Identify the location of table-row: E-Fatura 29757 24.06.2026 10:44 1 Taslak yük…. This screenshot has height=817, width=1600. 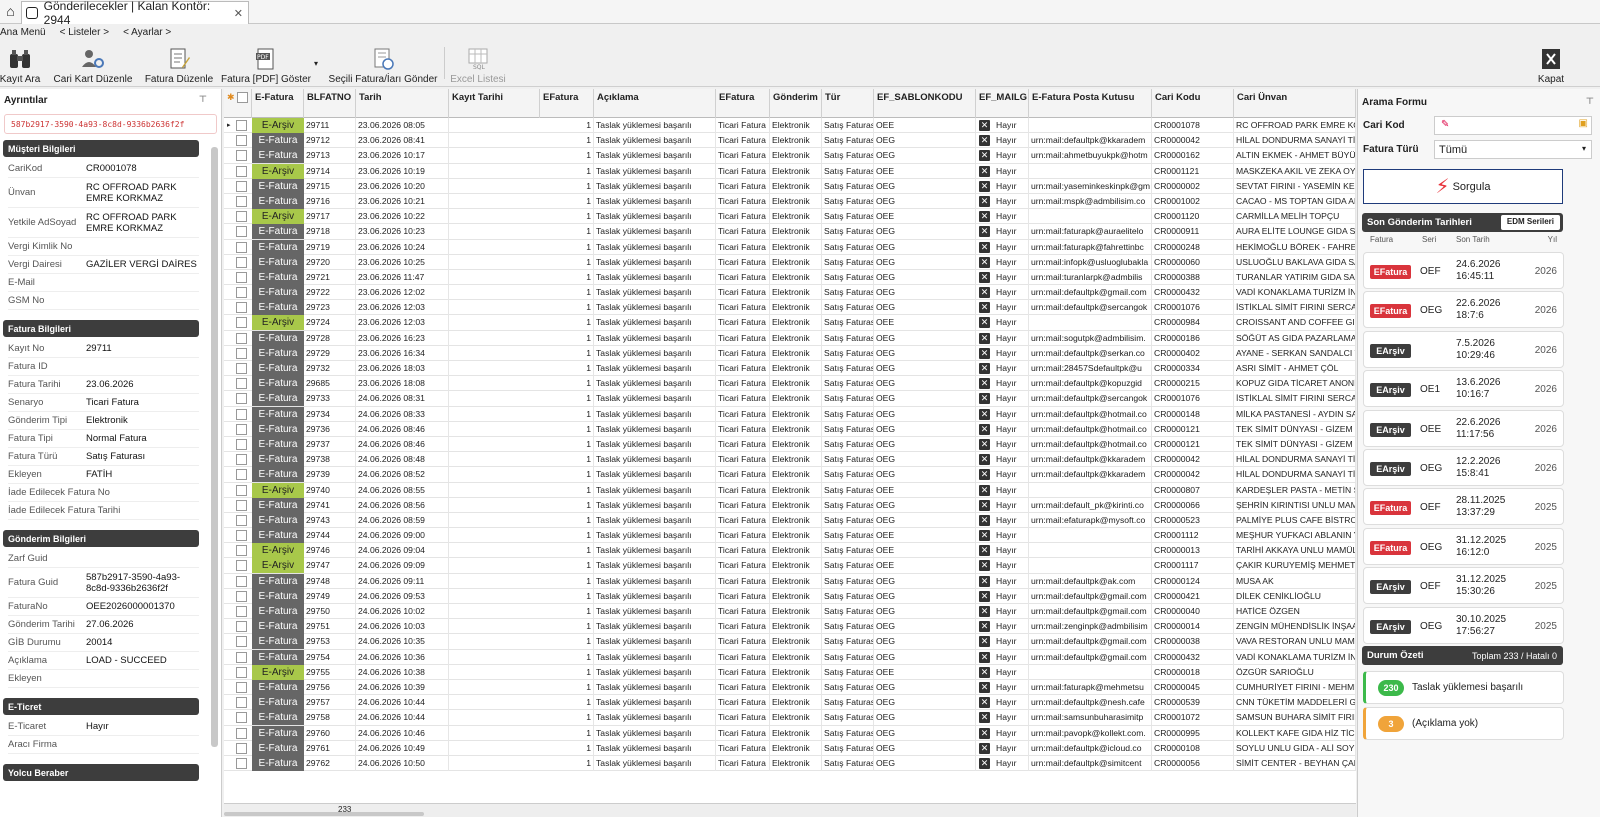
(790, 703).